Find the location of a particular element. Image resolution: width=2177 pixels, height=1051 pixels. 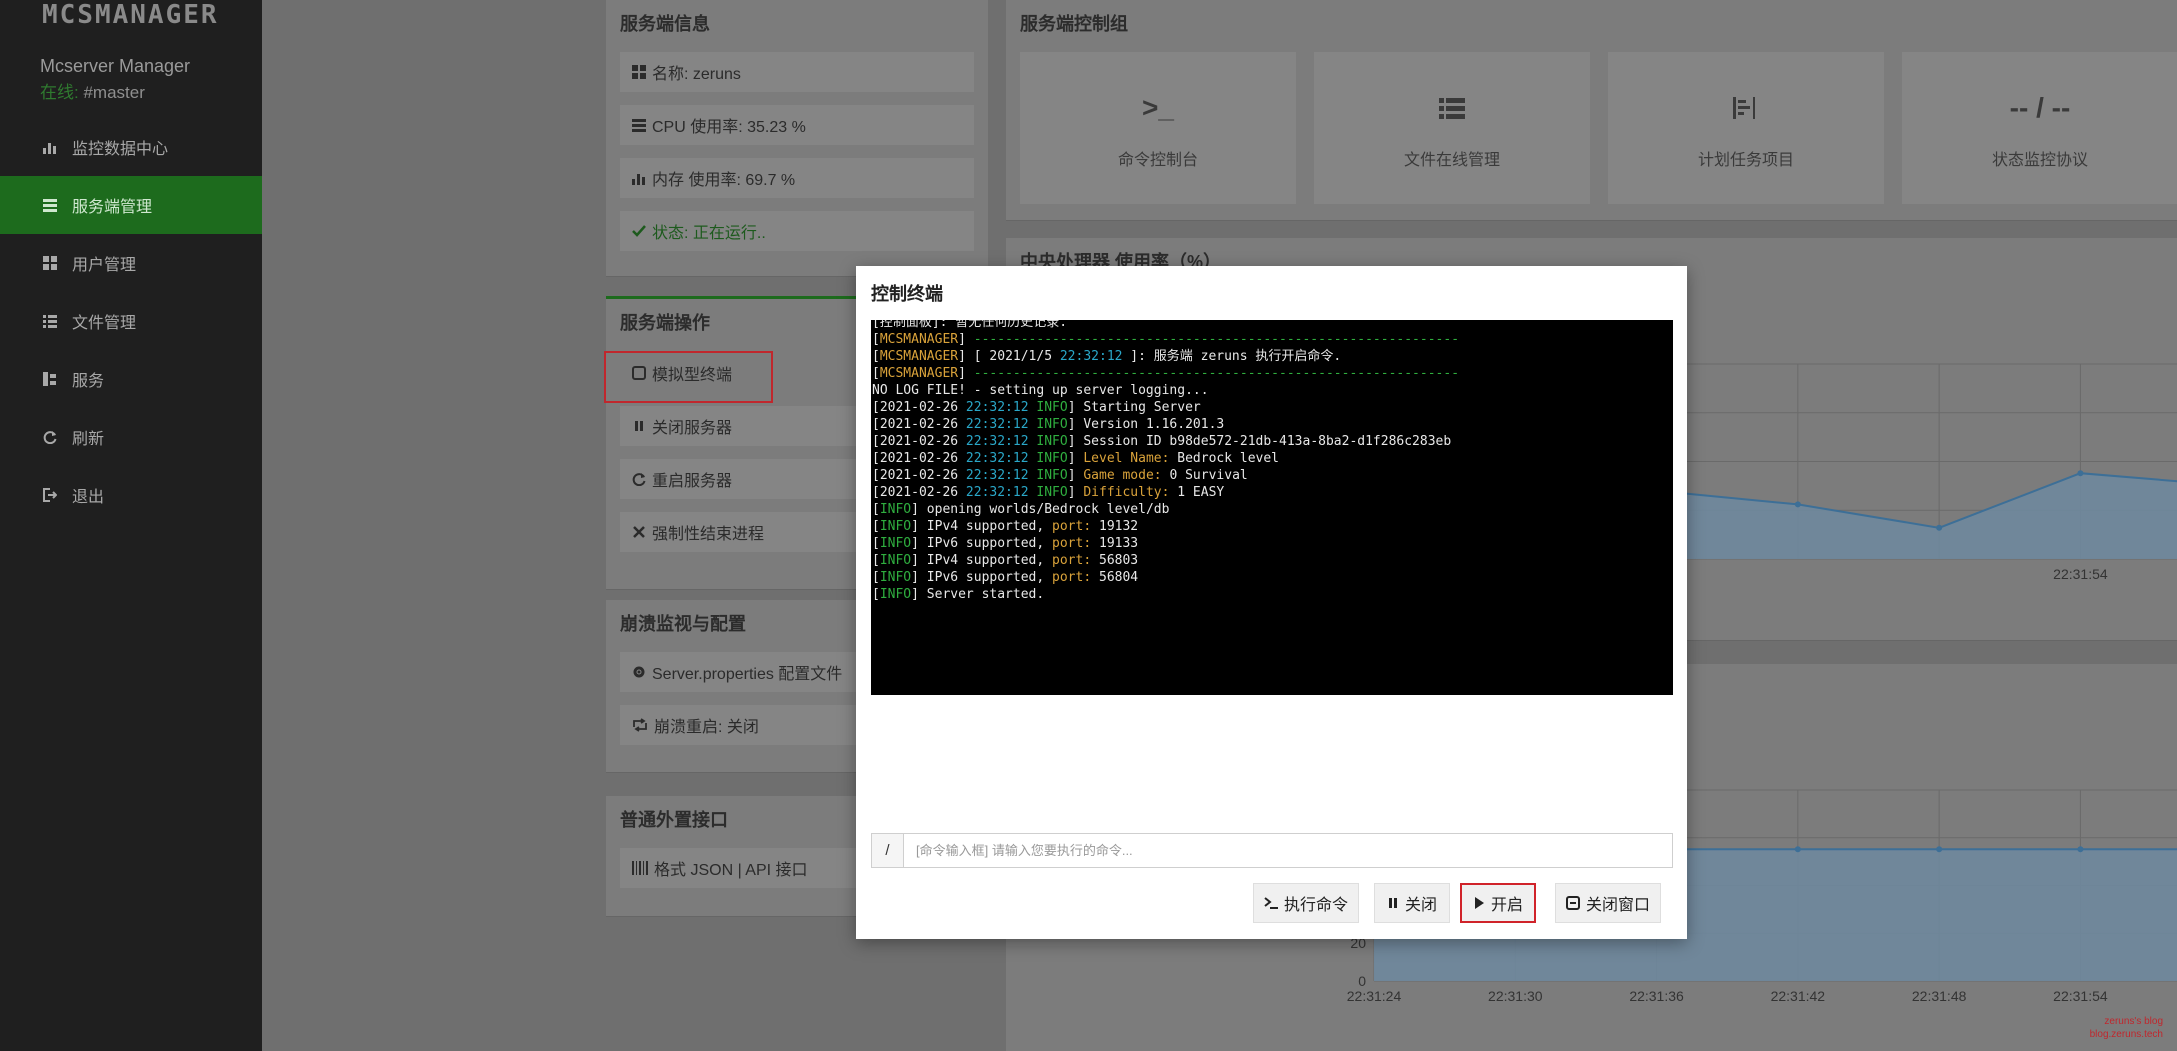

sidebar-item-monitor: 监控数据中心 is located at coordinates (131, 147).